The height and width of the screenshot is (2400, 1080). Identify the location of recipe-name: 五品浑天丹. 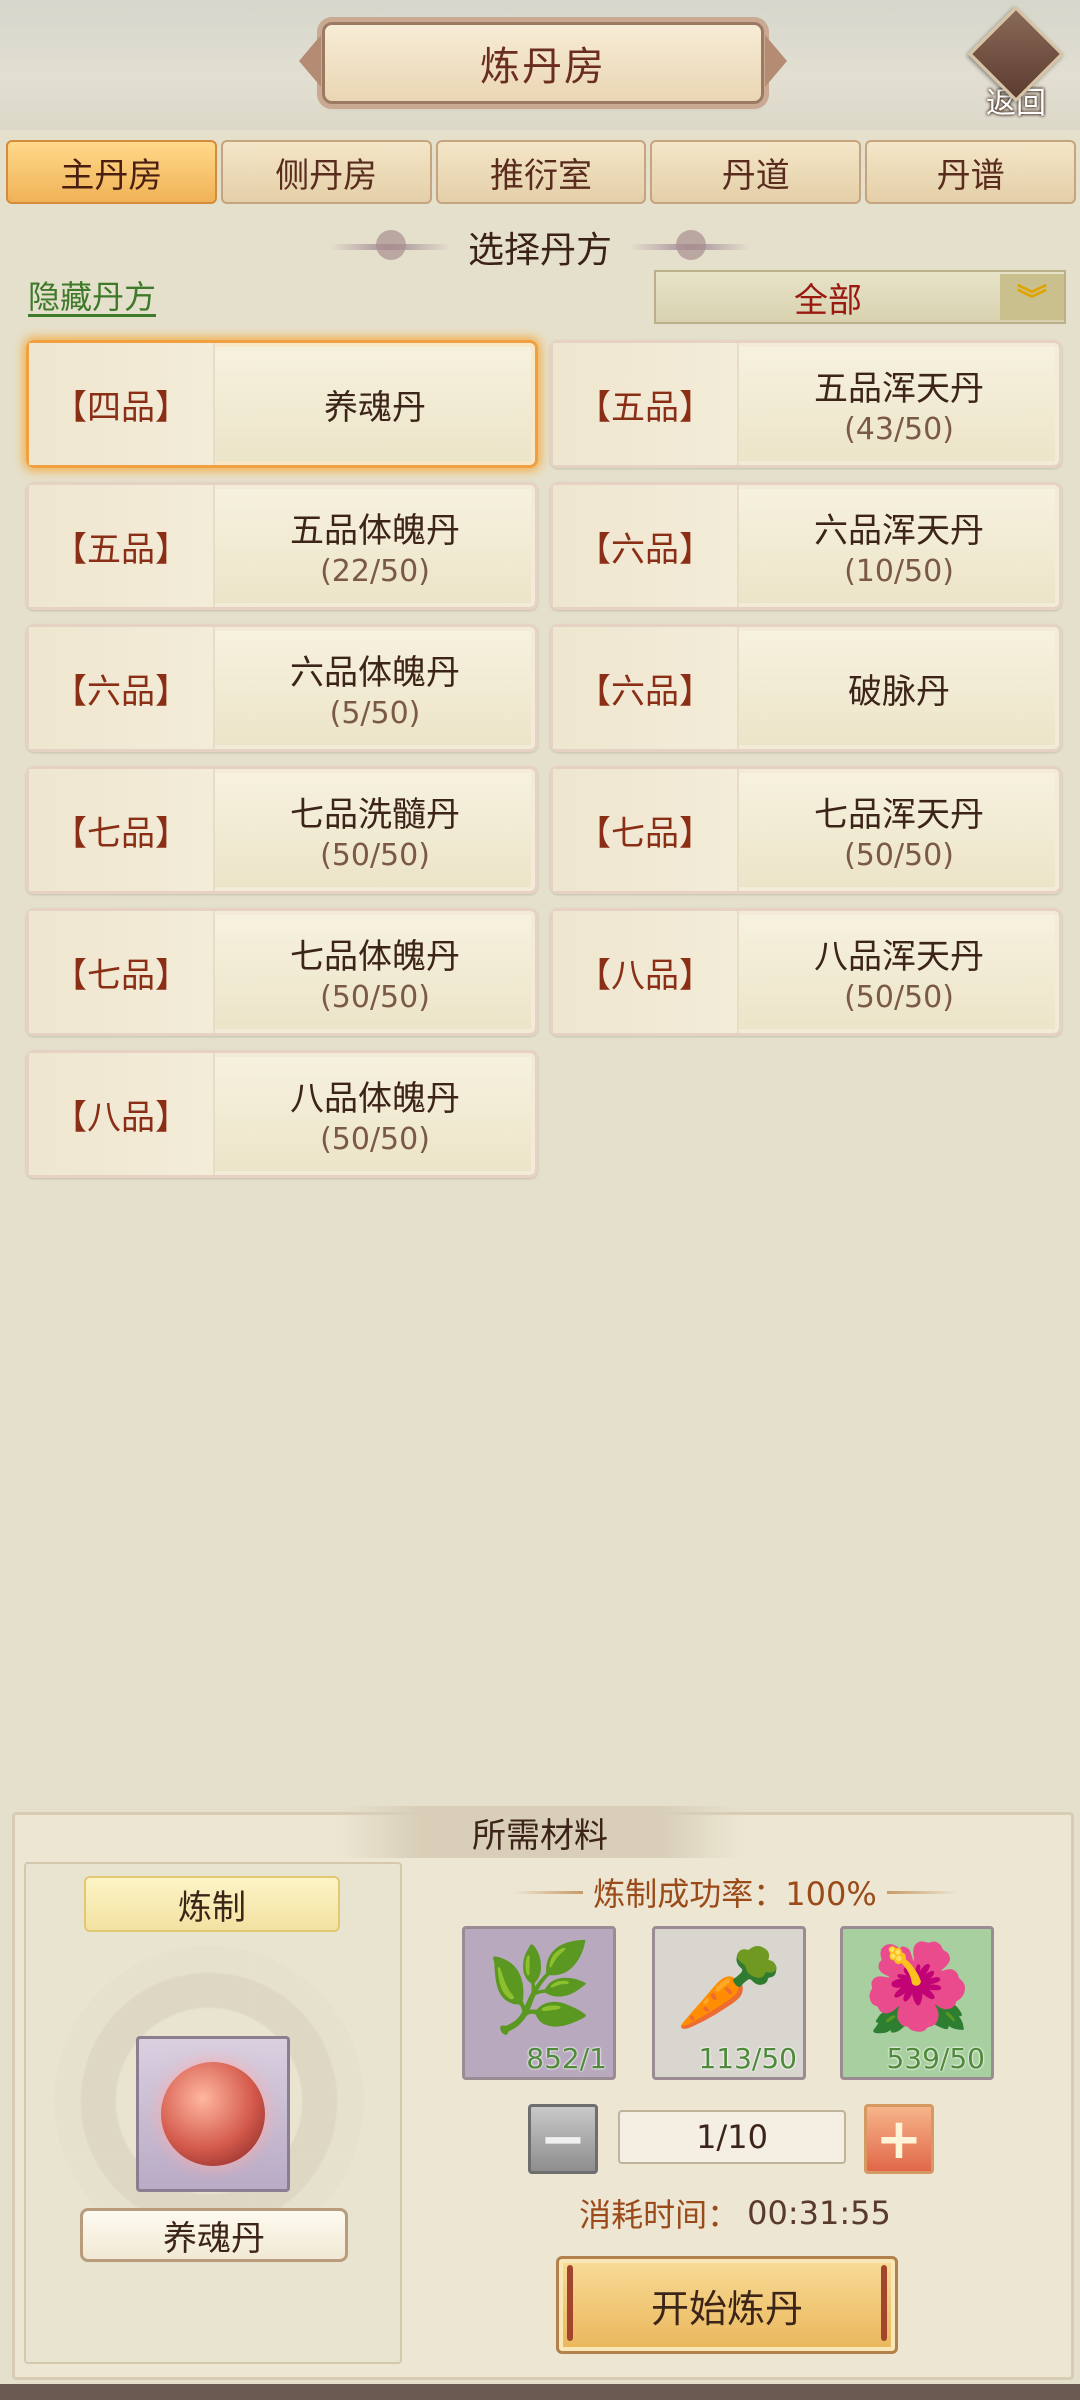
(899, 389).